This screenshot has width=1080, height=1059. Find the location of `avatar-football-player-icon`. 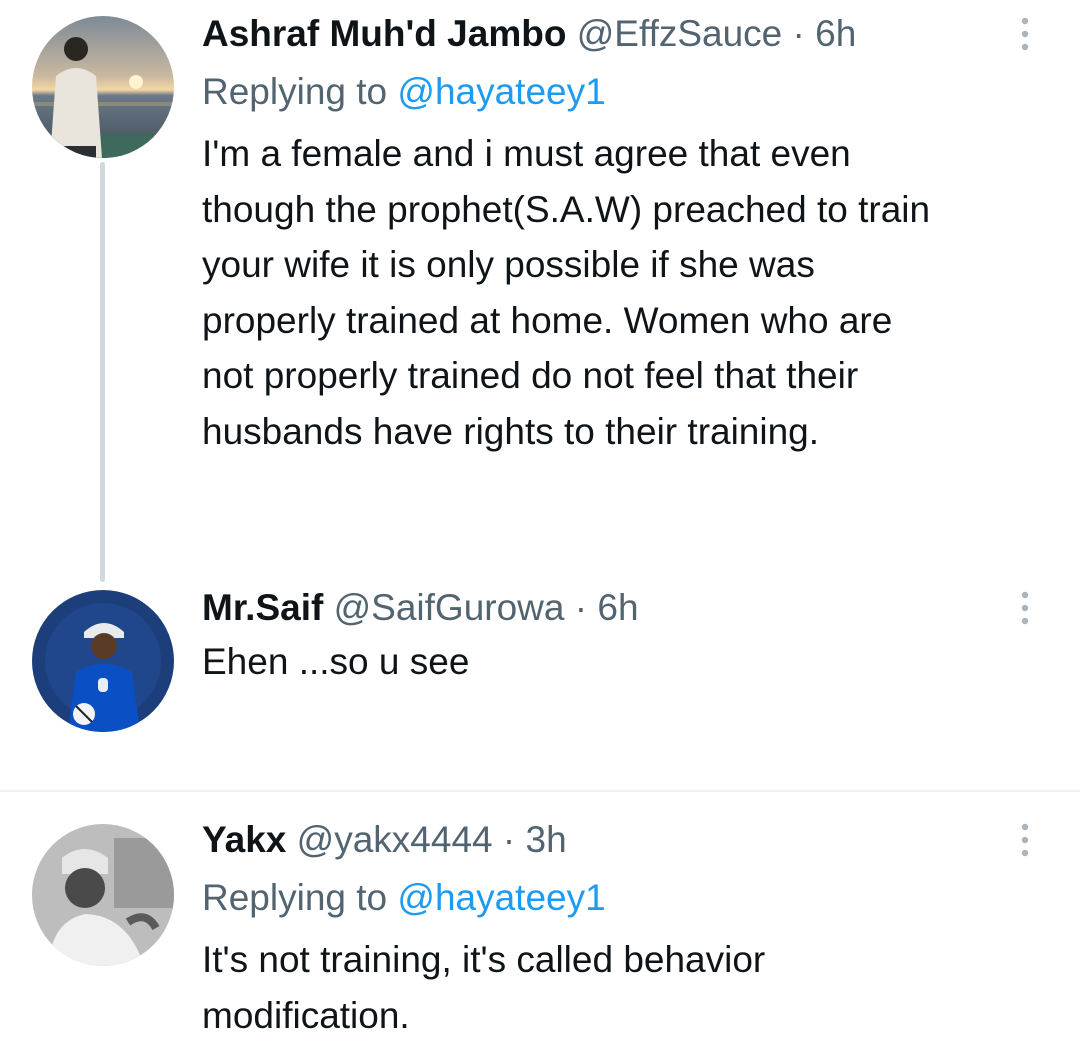

avatar-football-player-icon is located at coordinates (103, 661).